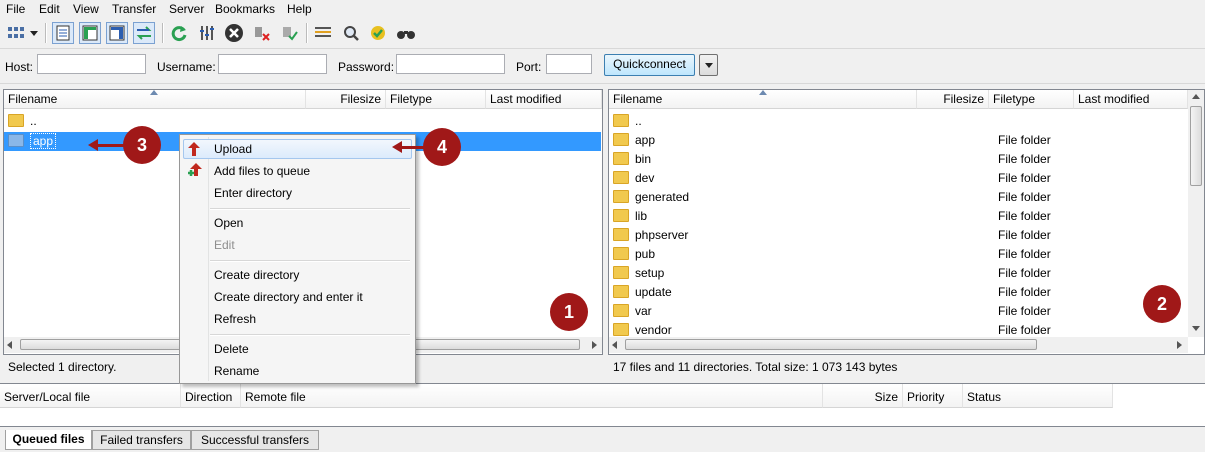  What do you see at coordinates (532, 396) in the screenshot?
I see `queue-col-remote: Remote file` at bounding box center [532, 396].